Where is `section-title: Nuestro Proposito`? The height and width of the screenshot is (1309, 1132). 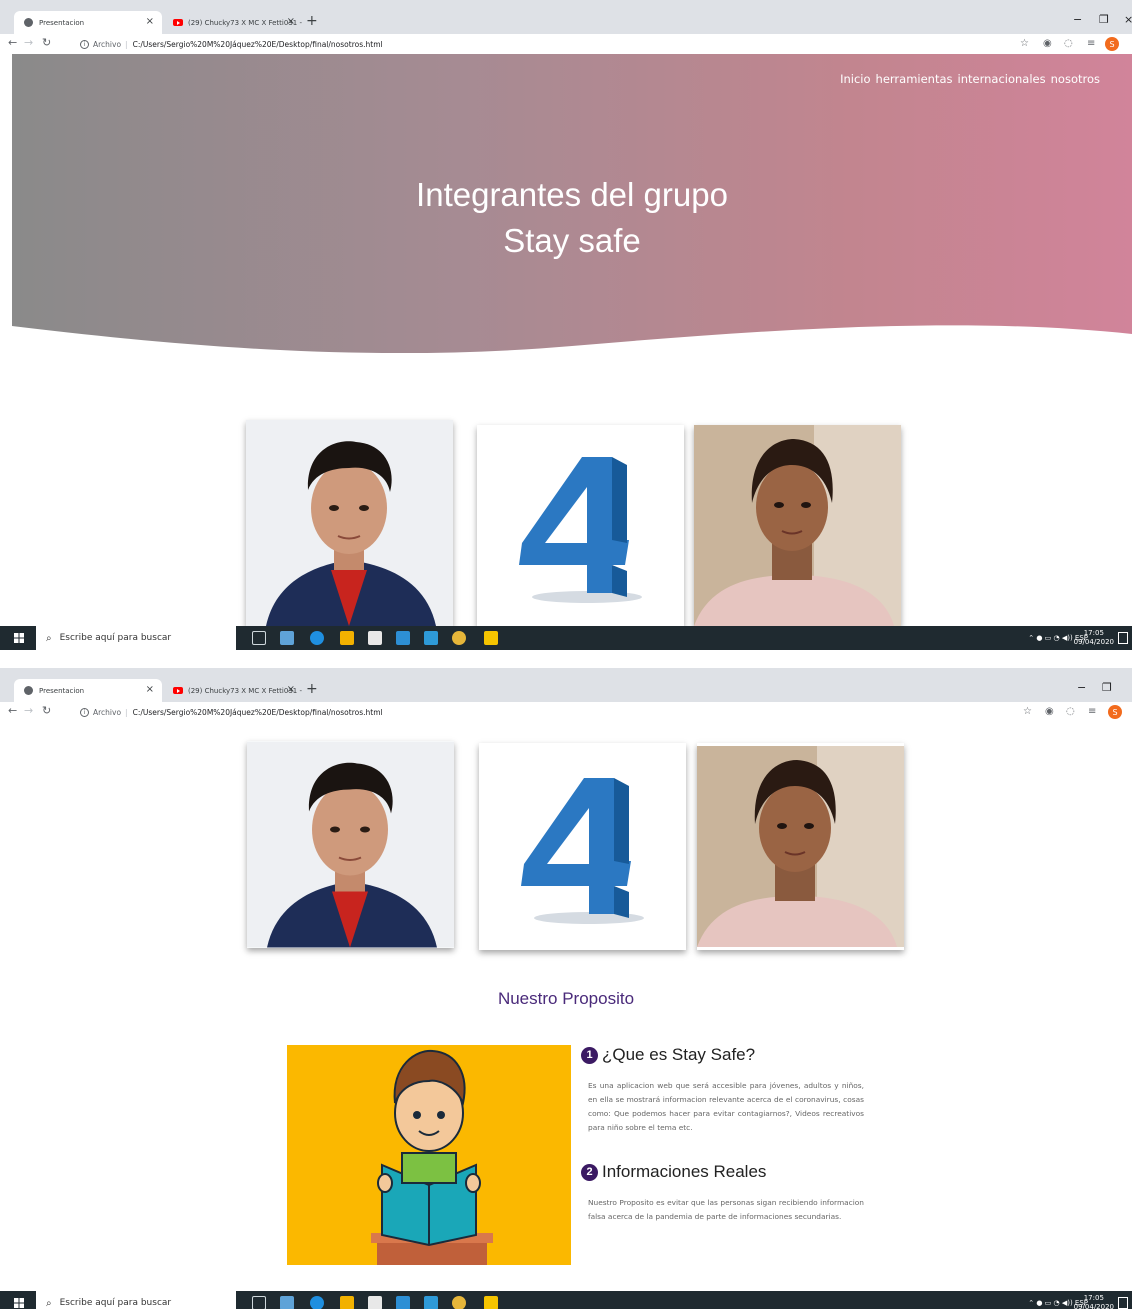 section-title: Nuestro Proposito is located at coordinates (566, 998).